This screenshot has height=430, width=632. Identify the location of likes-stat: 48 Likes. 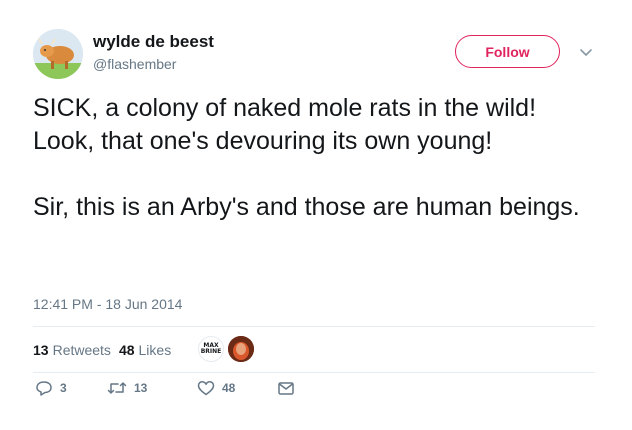
(145, 350).